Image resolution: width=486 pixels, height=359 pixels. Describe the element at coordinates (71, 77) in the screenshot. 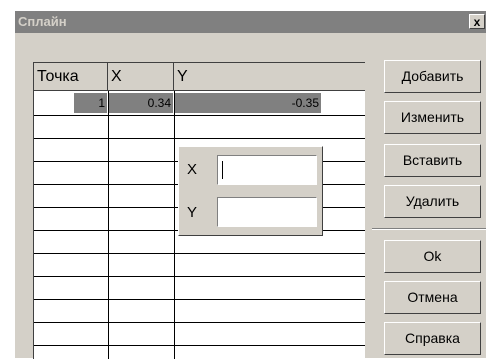

I see `column-header-point: Точка` at that location.